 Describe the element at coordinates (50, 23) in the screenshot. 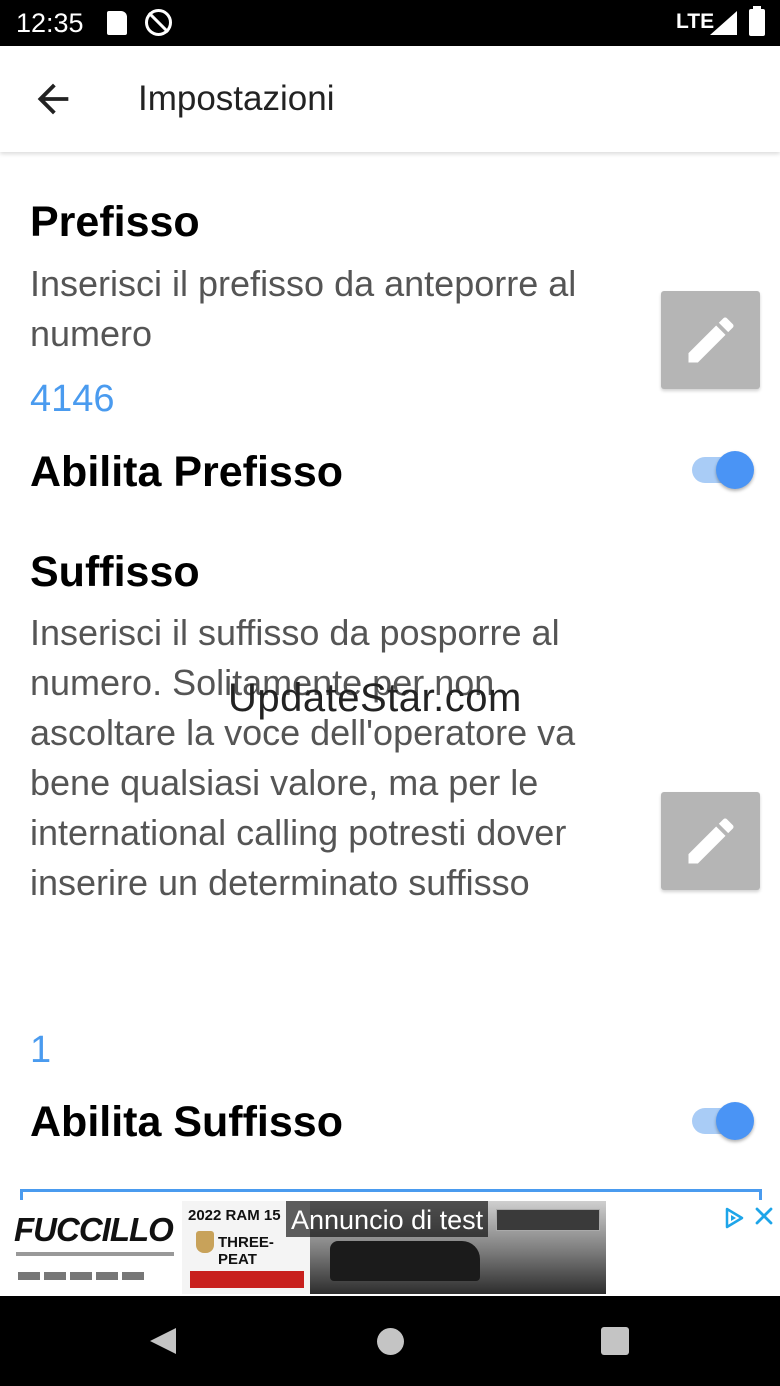

I see `status-time: 12:35` at that location.